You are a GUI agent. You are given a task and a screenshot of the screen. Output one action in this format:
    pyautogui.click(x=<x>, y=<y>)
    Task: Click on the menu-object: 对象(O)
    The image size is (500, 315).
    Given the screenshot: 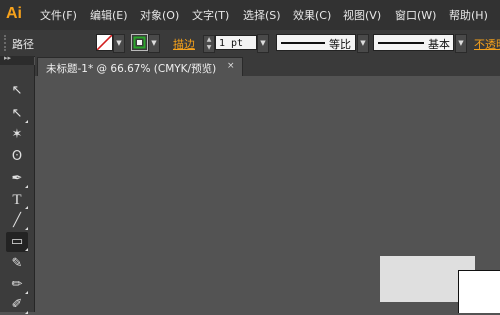 What is the action you would take?
    pyautogui.click(x=159, y=15)
    